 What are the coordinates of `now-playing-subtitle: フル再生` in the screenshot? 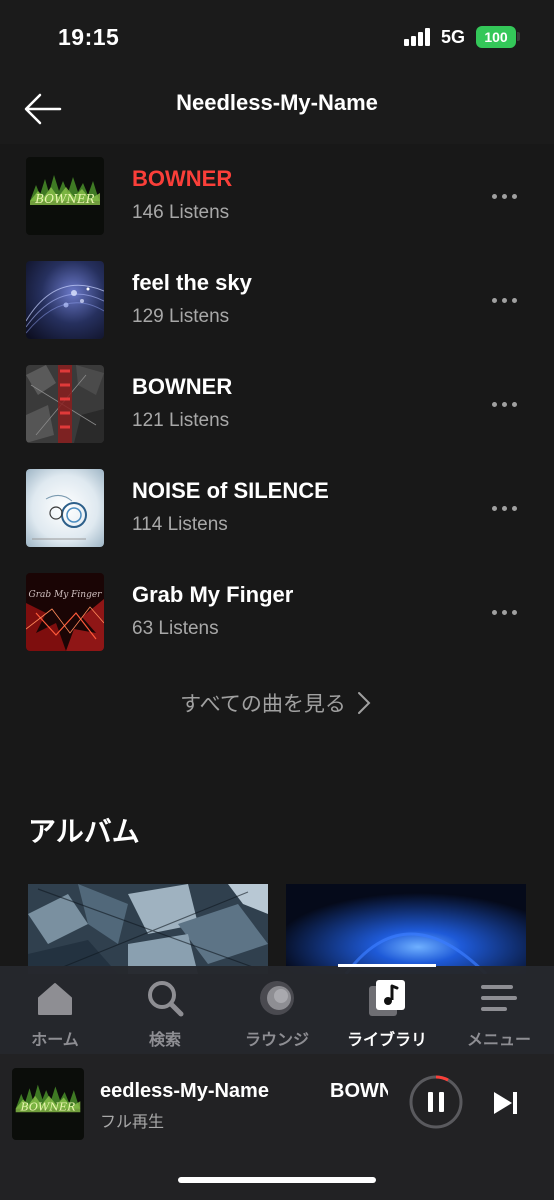 It's located at (132, 1122).